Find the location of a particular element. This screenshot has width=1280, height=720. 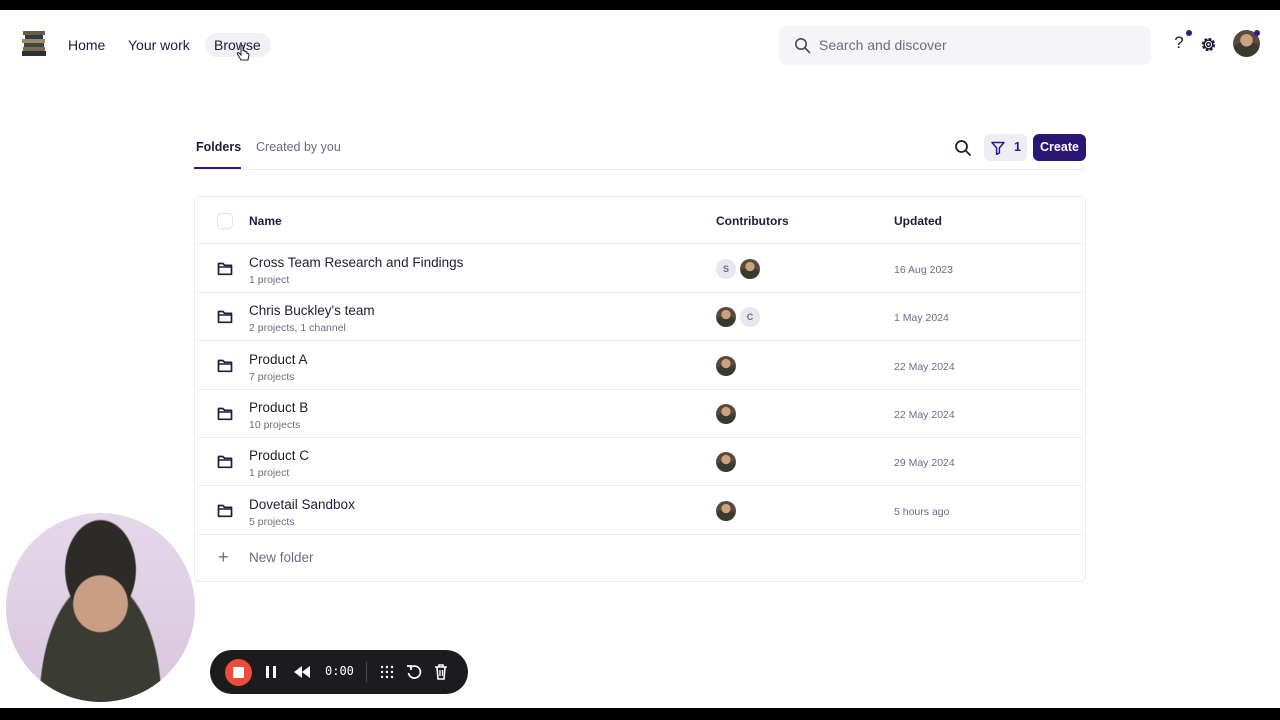

folder-name: Dovetail Sandbox is located at coordinates (302, 504).